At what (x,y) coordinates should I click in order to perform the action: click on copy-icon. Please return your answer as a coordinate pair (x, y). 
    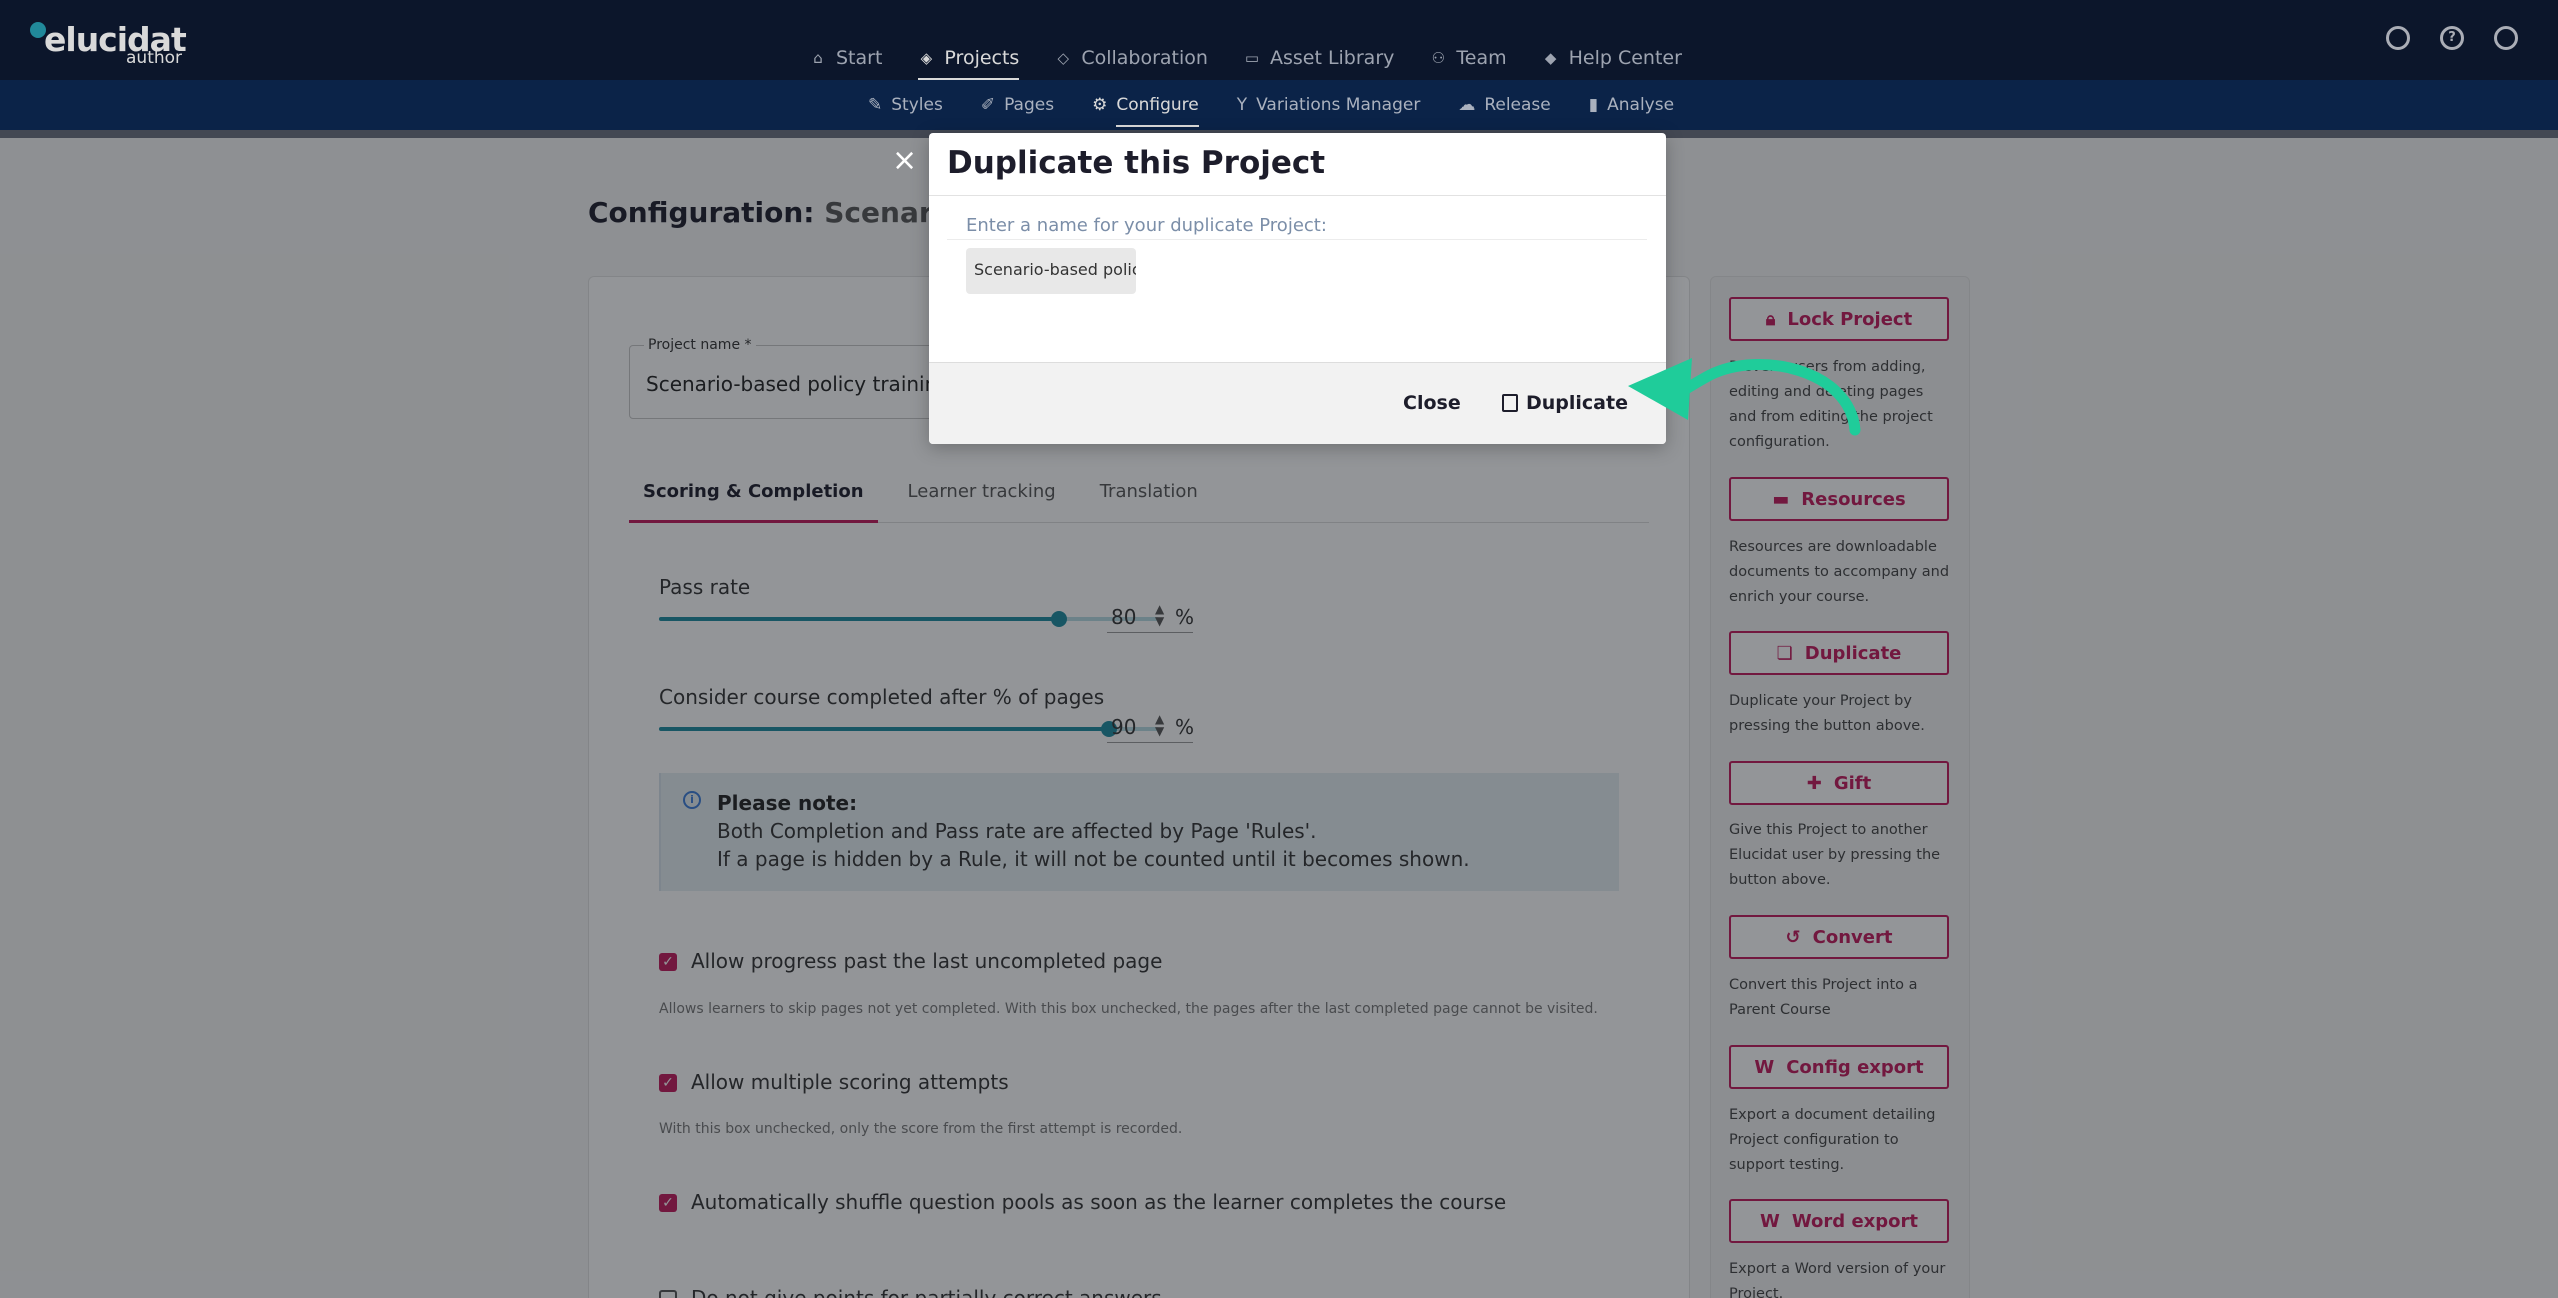
    Looking at the image, I should click on (1510, 403).